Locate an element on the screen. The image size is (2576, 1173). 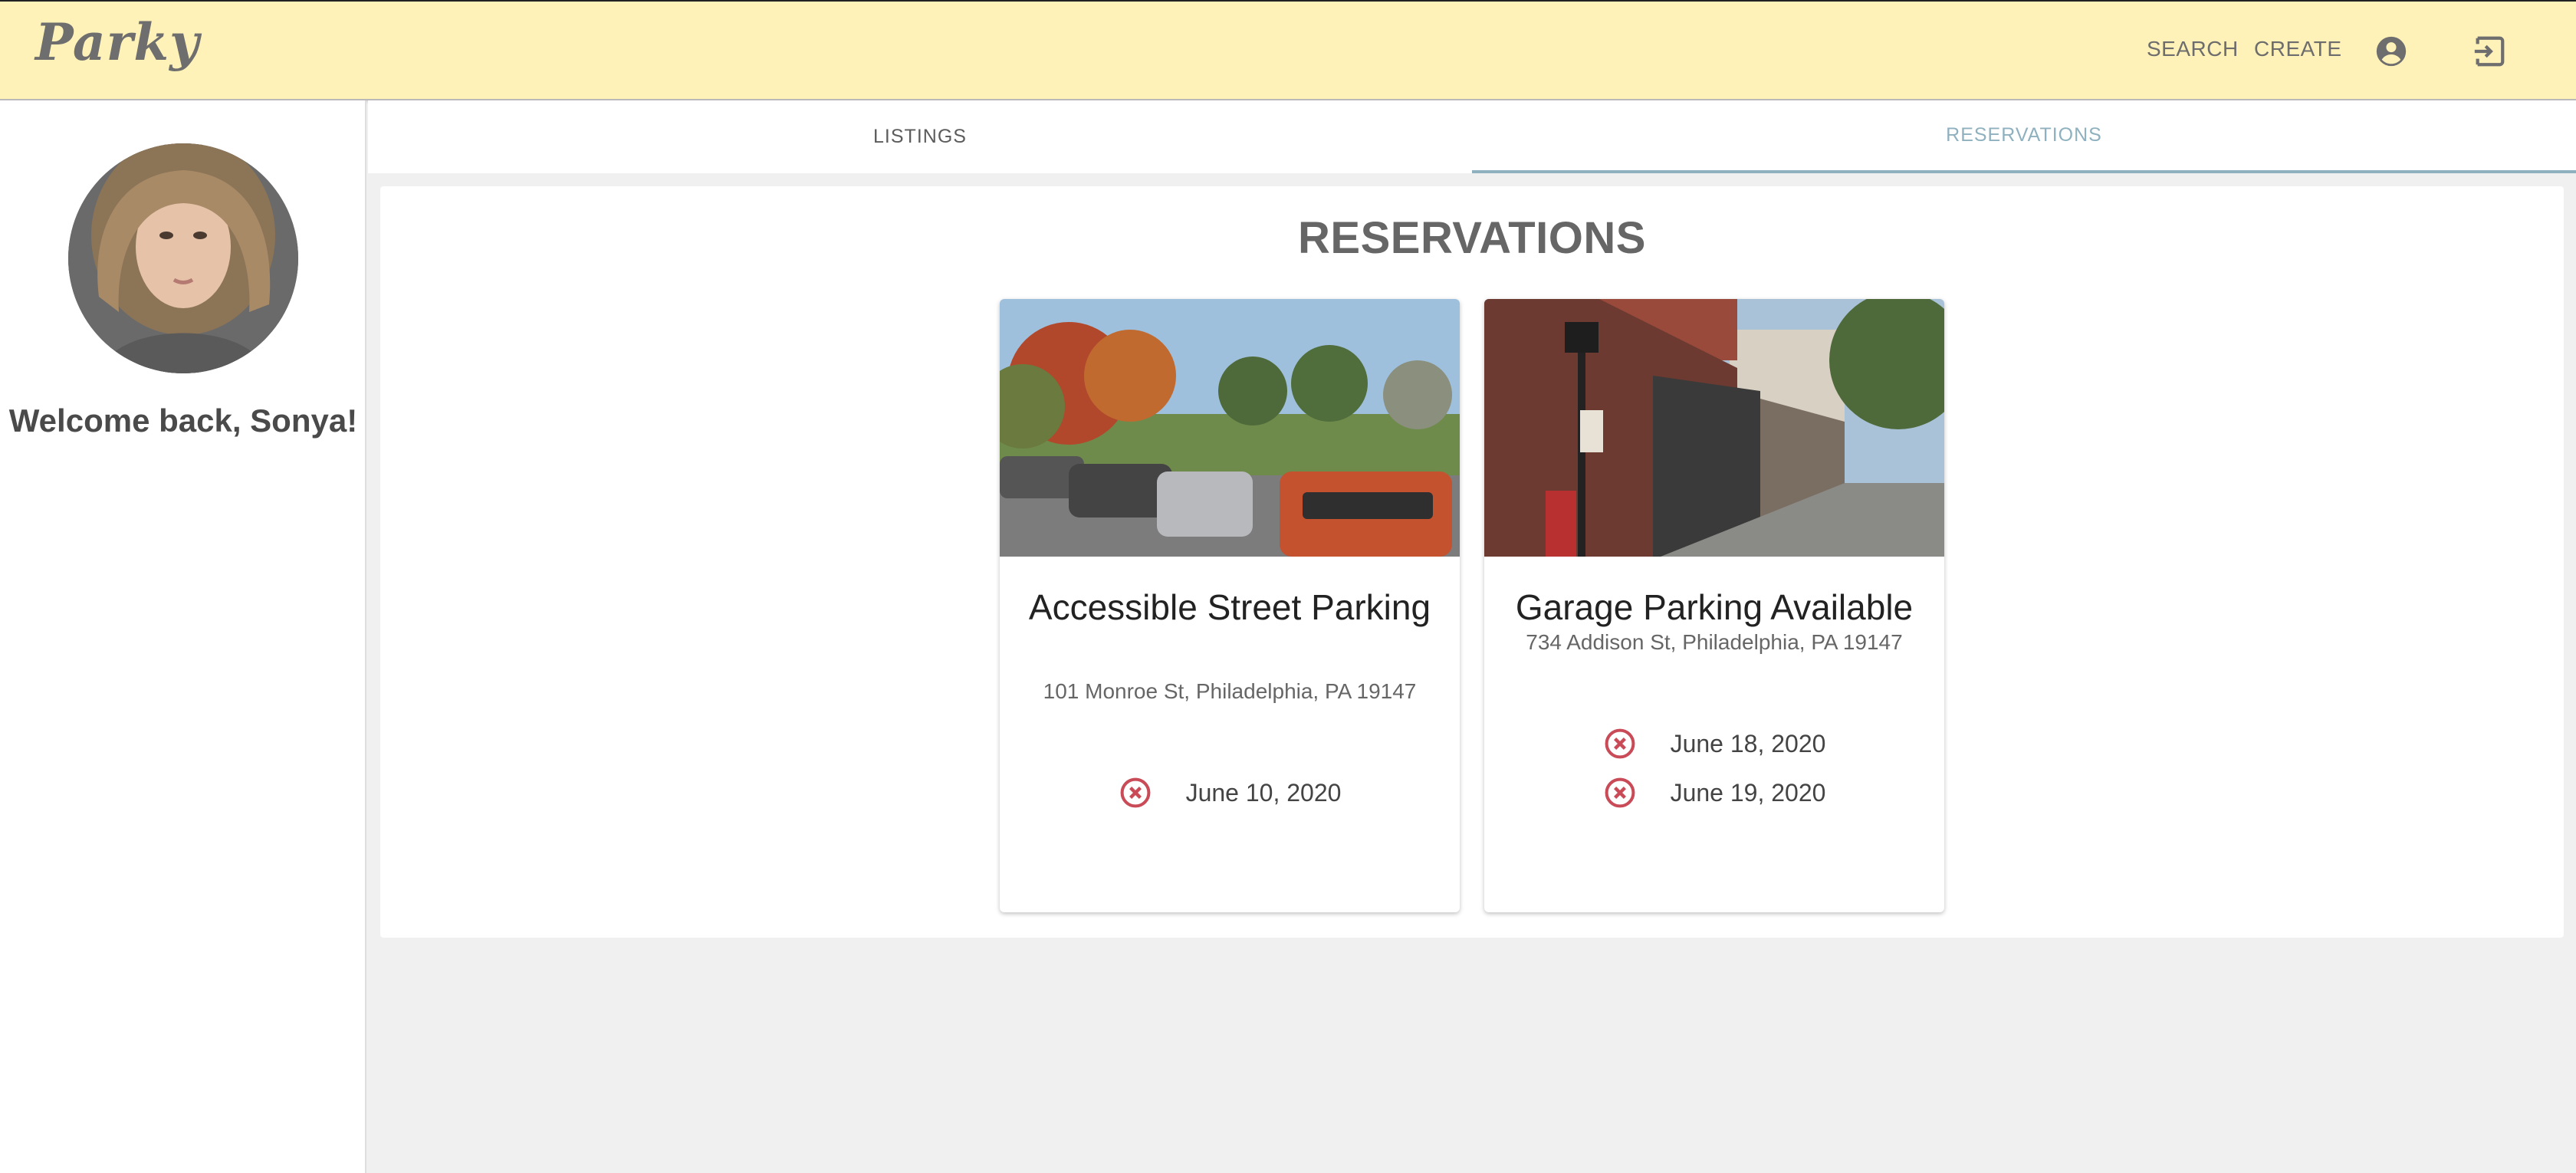
listing-address: 101 Monroe St, Philadelphia, PA 19147 is located at coordinates (1230, 691).